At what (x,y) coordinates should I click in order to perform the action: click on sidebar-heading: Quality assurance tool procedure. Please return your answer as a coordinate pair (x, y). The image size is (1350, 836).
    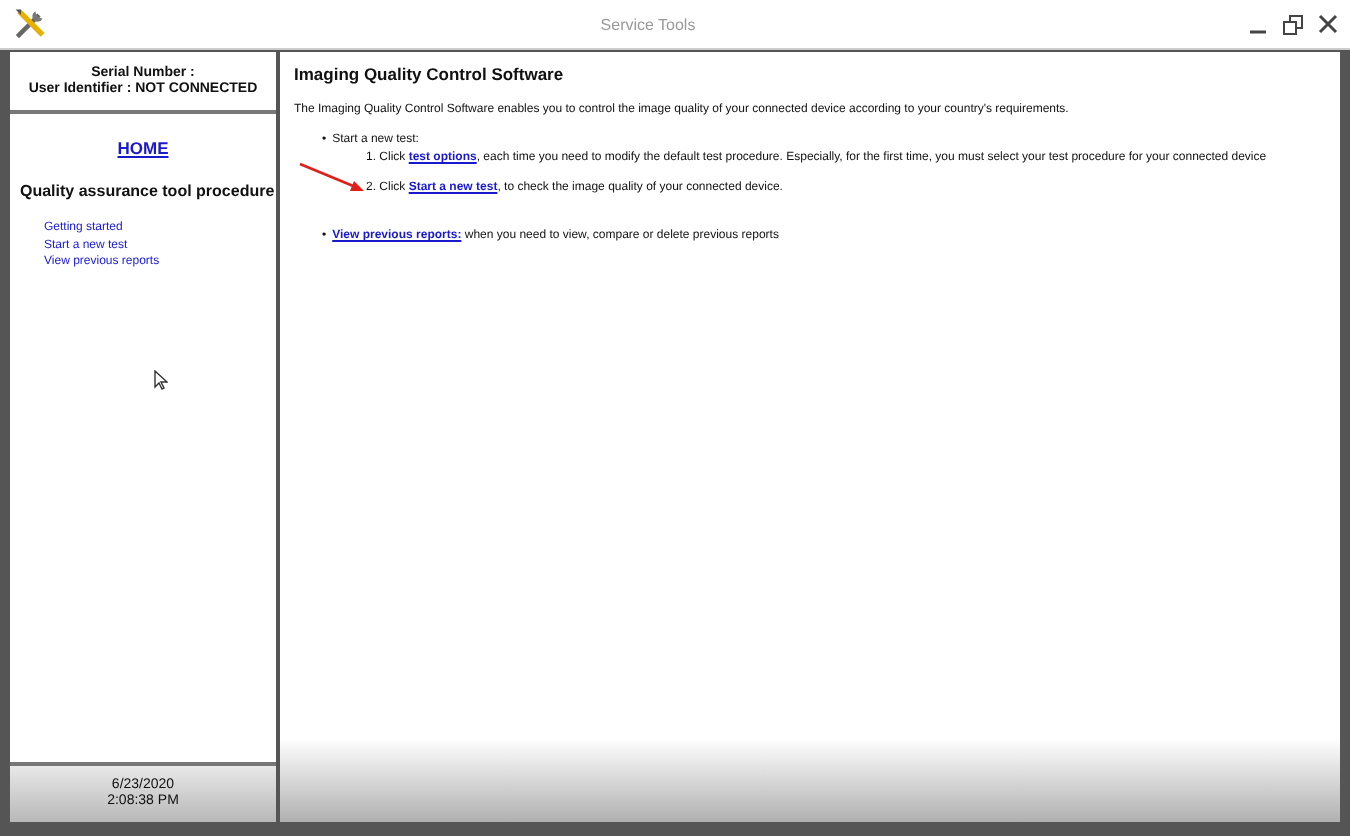
    Looking at the image, I should click on (146, 191).